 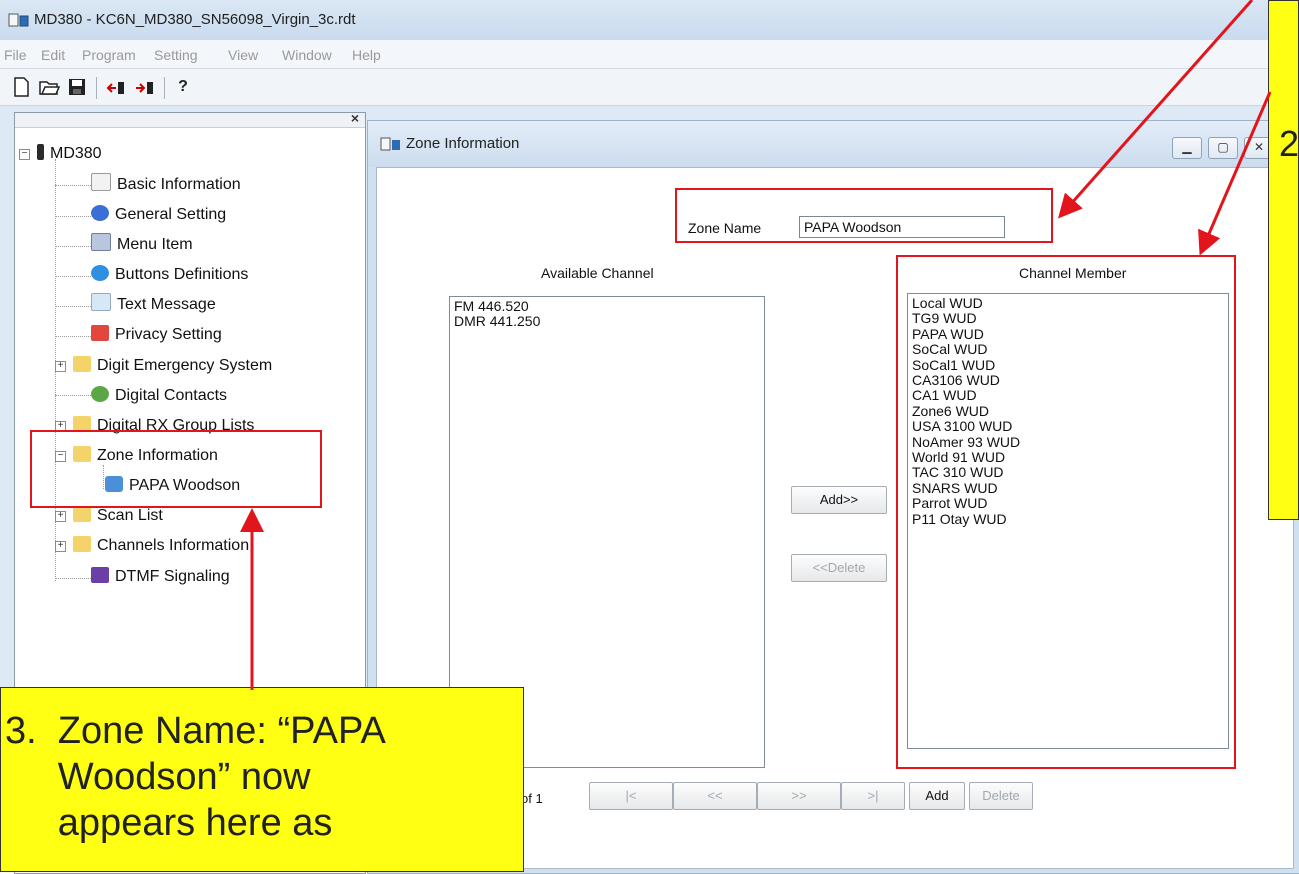 What do you see at coordinates (101, 242) in the screenshot?
I see `menu-icon` at bounding box center [101, 242].